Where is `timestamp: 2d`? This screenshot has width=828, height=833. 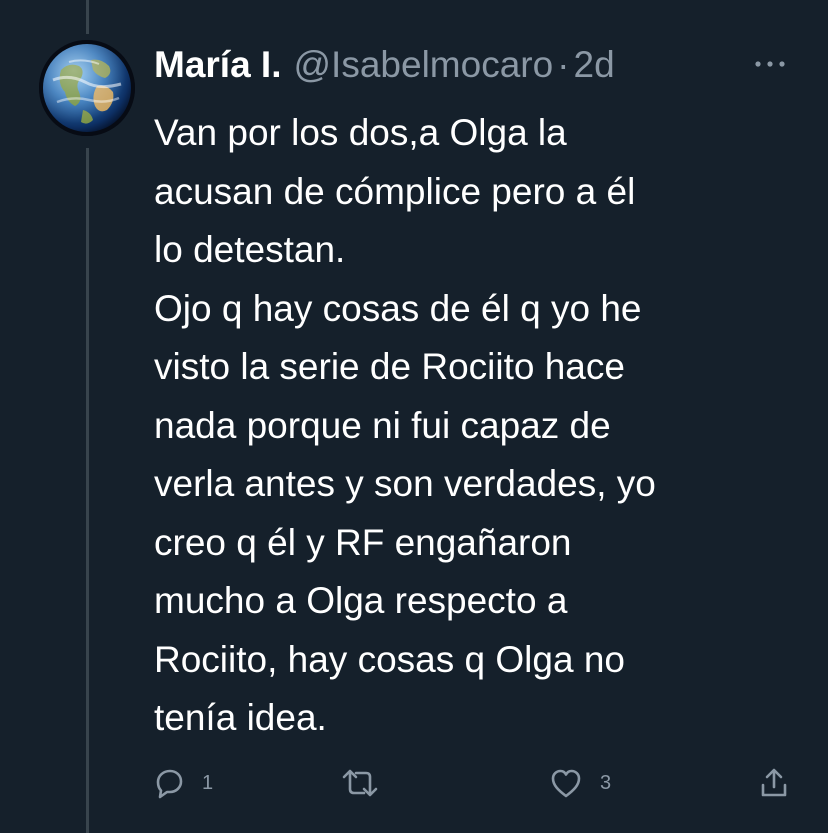 timestamp: 2d is located at coordinates (594, 65).